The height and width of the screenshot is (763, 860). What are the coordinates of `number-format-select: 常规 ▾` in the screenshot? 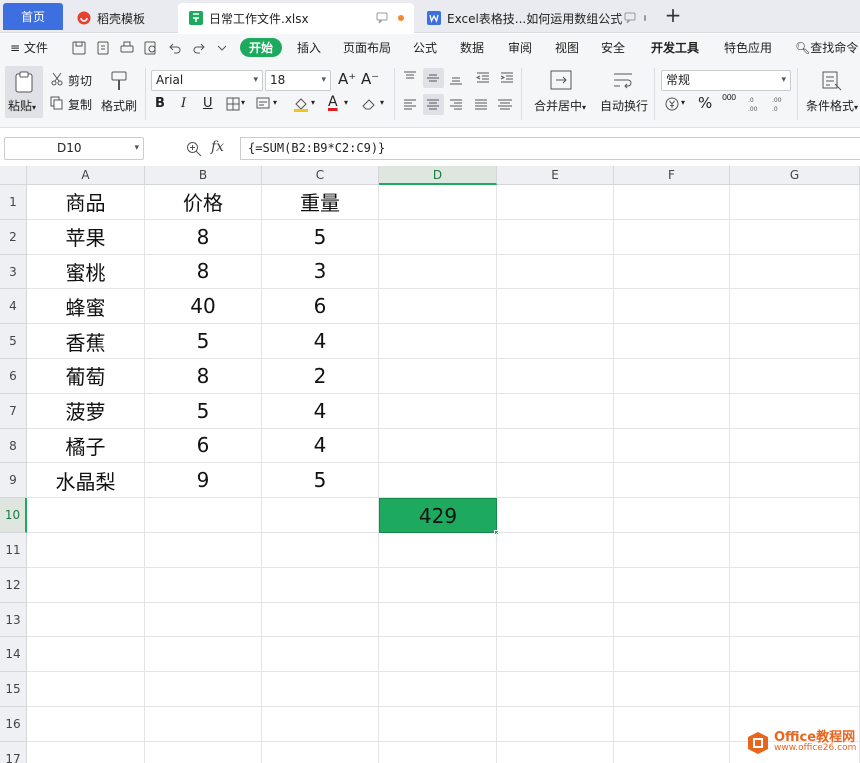 It's located at (726, 80).